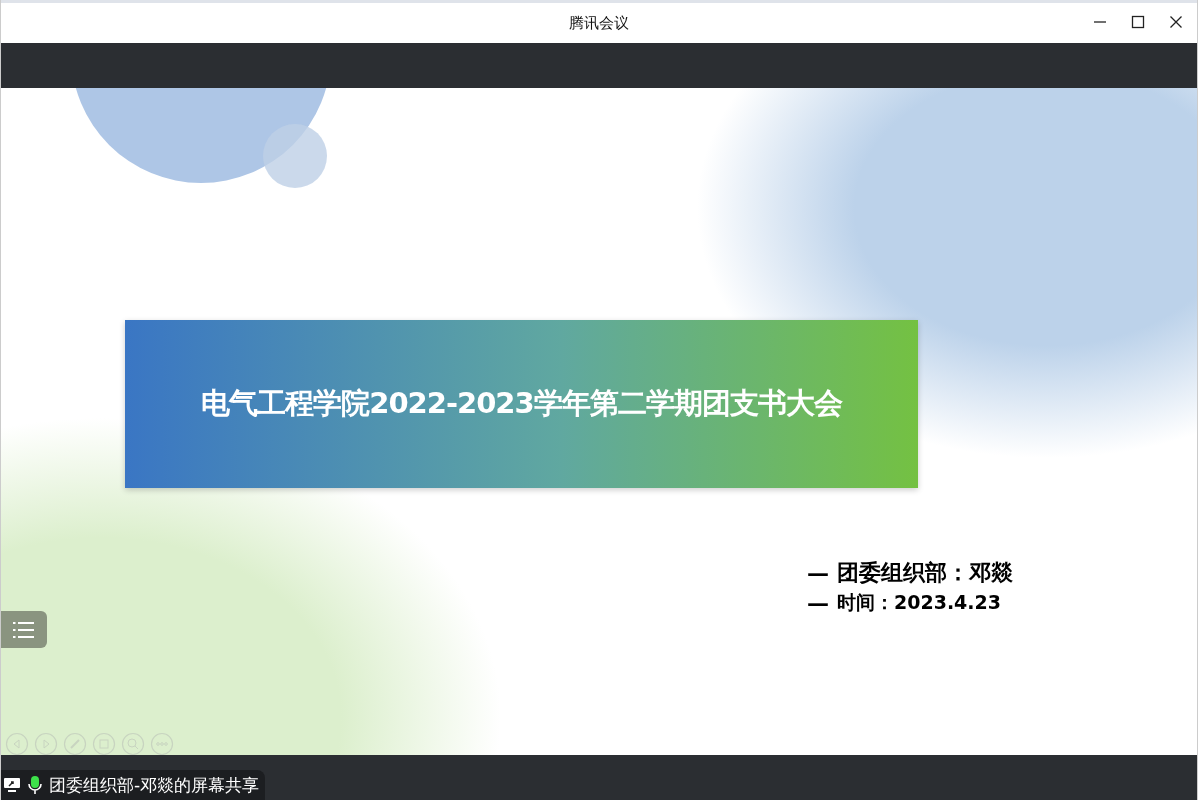 The width and height of the screenshot is (1198, 800). Describe the element at coordinates (1176, 22) in the screenshot. I see `close-icon` at that location.